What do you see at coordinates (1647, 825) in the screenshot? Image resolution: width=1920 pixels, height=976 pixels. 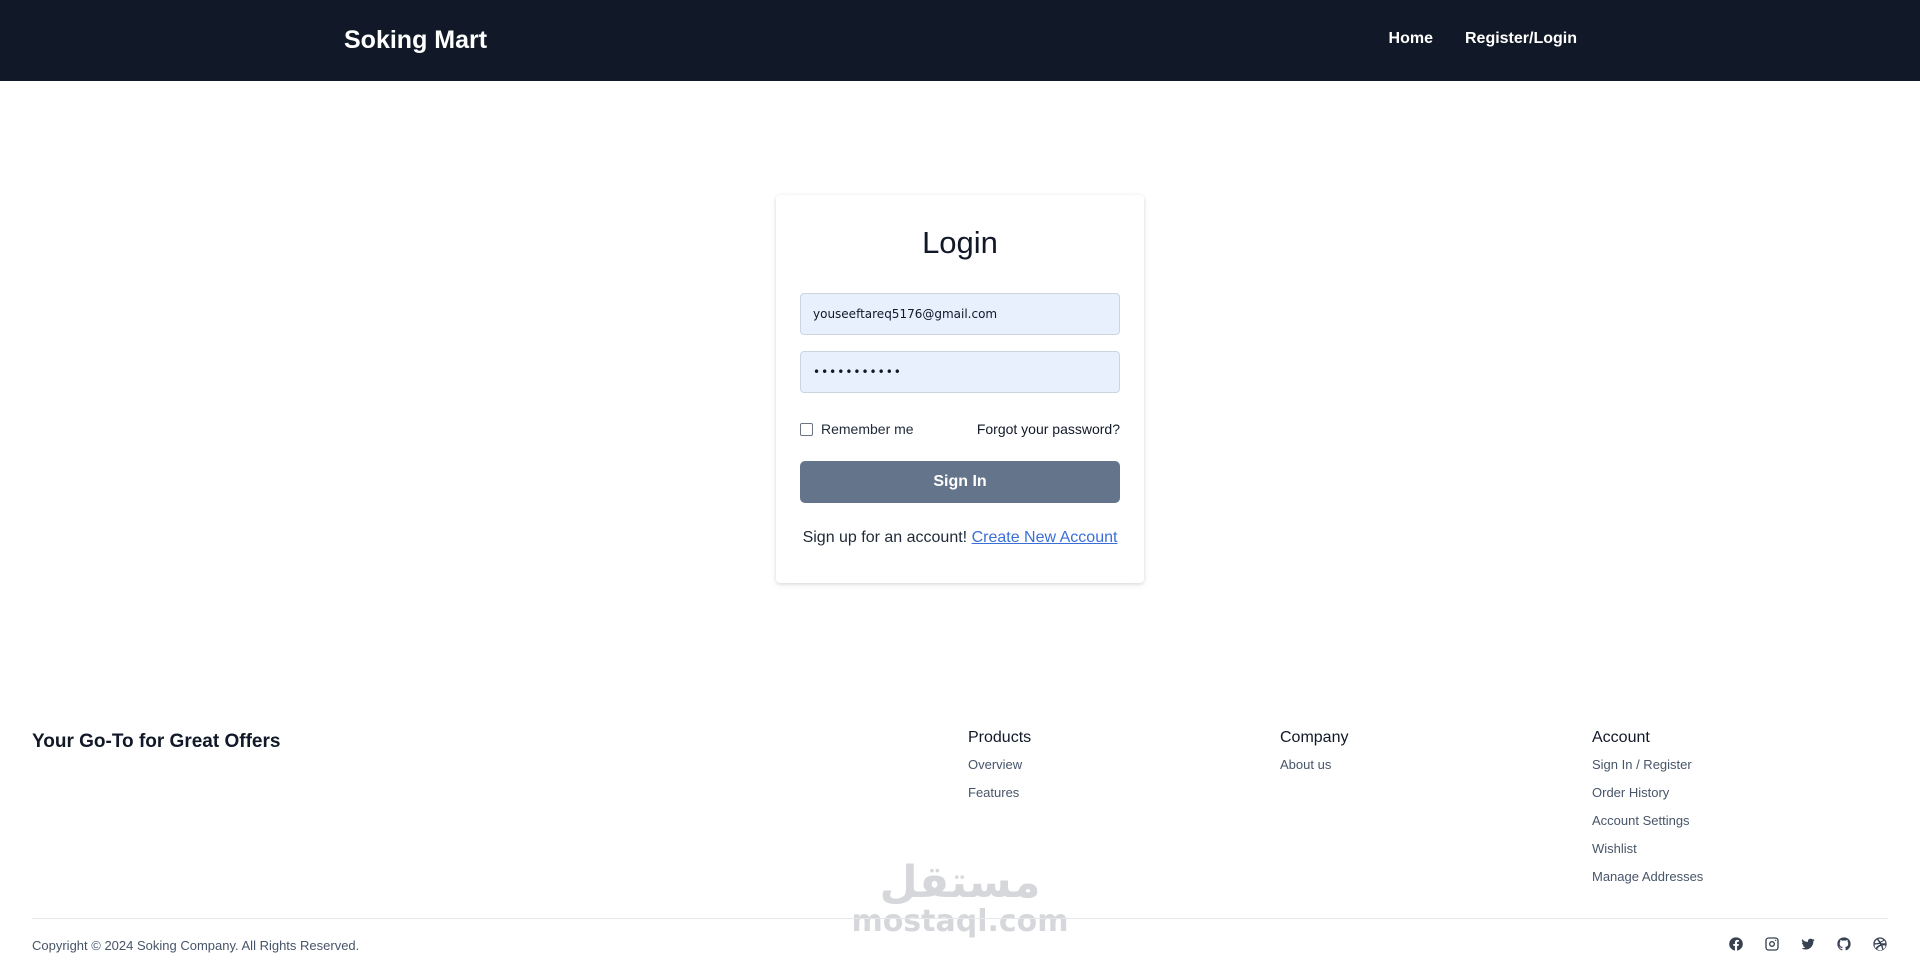 I see `footer-link-account-settings: Account Settings` at bounding box center [1647, 825].